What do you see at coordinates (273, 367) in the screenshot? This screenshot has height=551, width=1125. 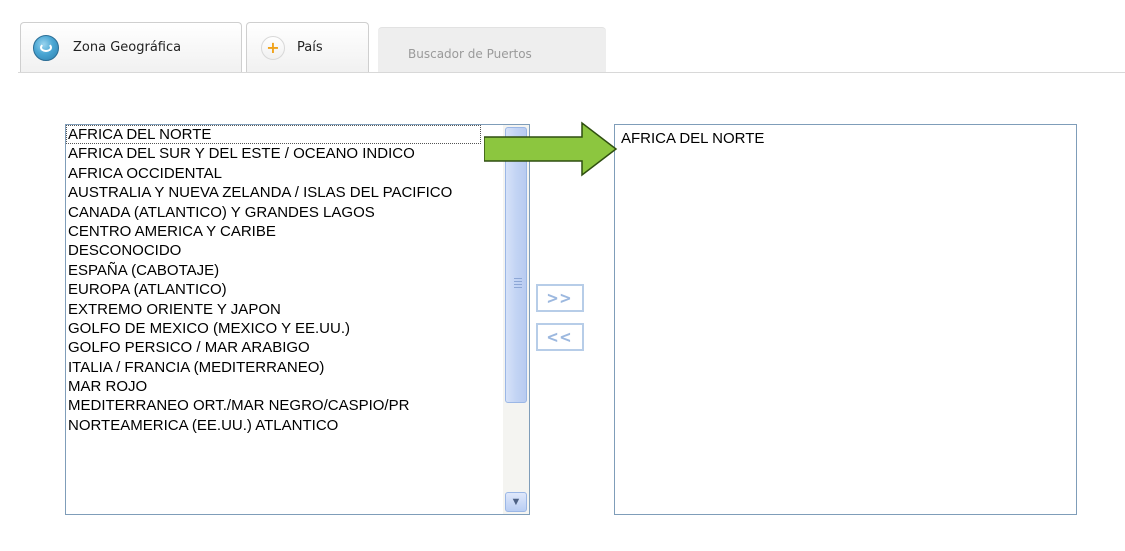 I see `list-item: ITALIA / FRANCIA (MEDITERRANEO)` at bounding box center [273, 367].